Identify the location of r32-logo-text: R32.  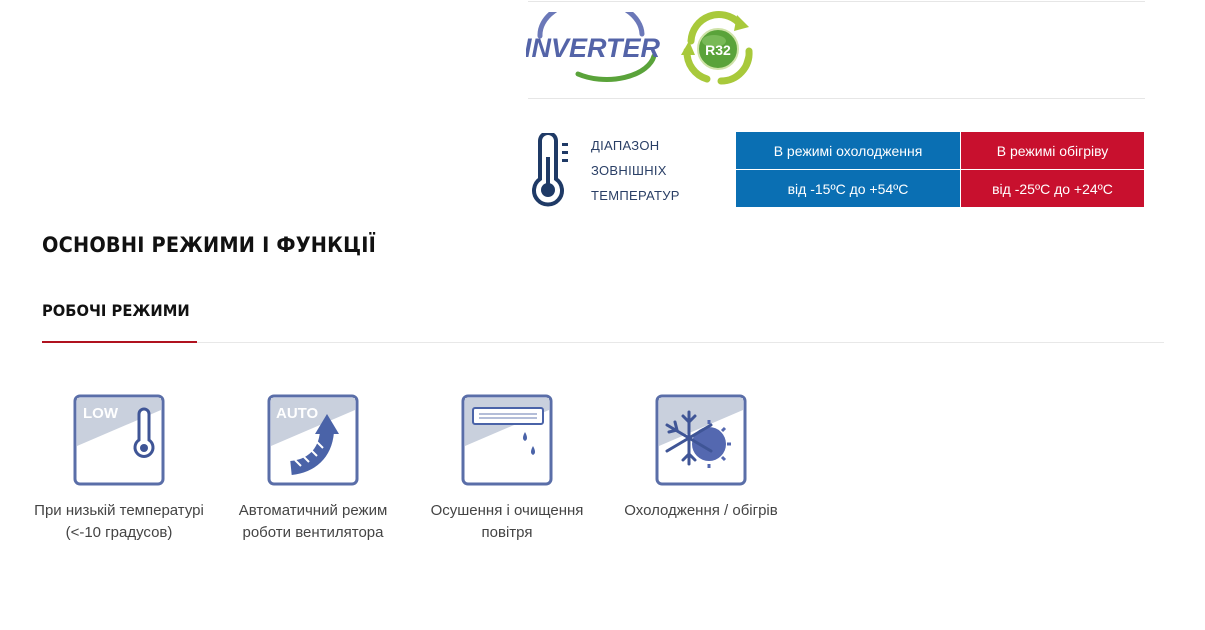
(718, 50).